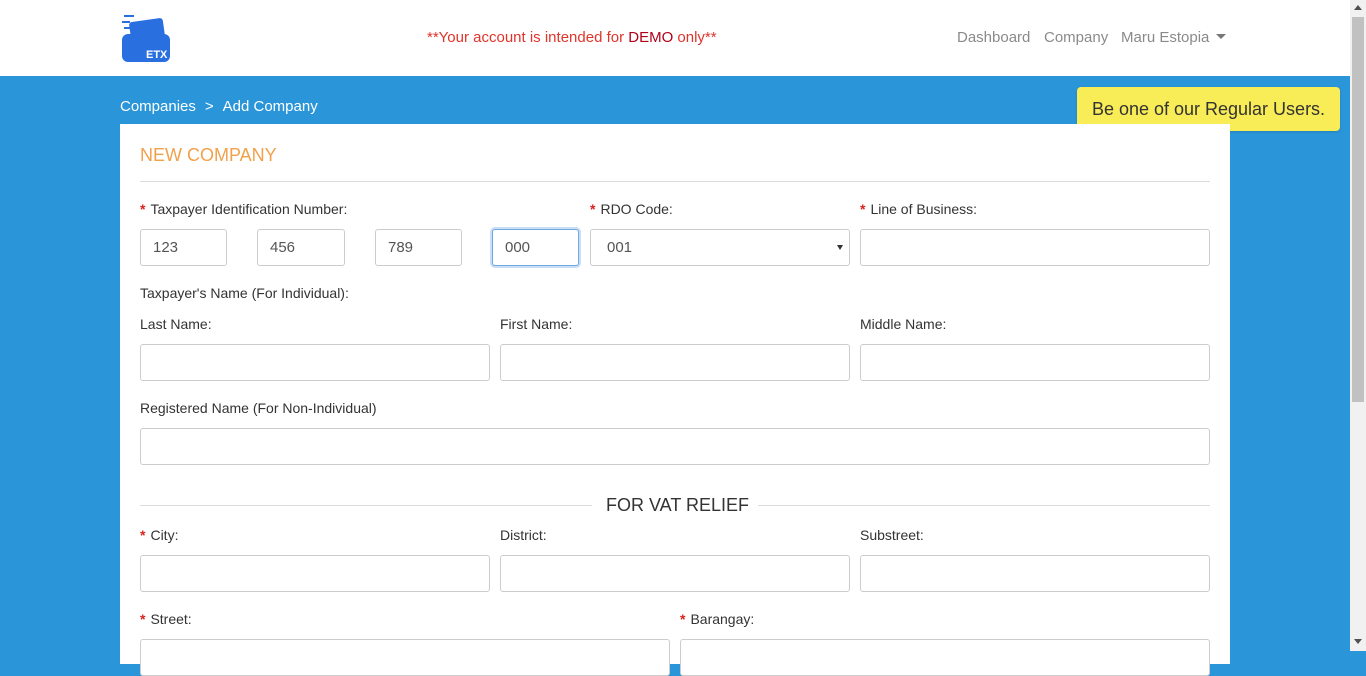 This screenshot has width=1366, height=676. What do you see at coordinates (892, 535) in the screenshot?
I see `substreet-label: Substreet:` at bounding box center [892, 535].